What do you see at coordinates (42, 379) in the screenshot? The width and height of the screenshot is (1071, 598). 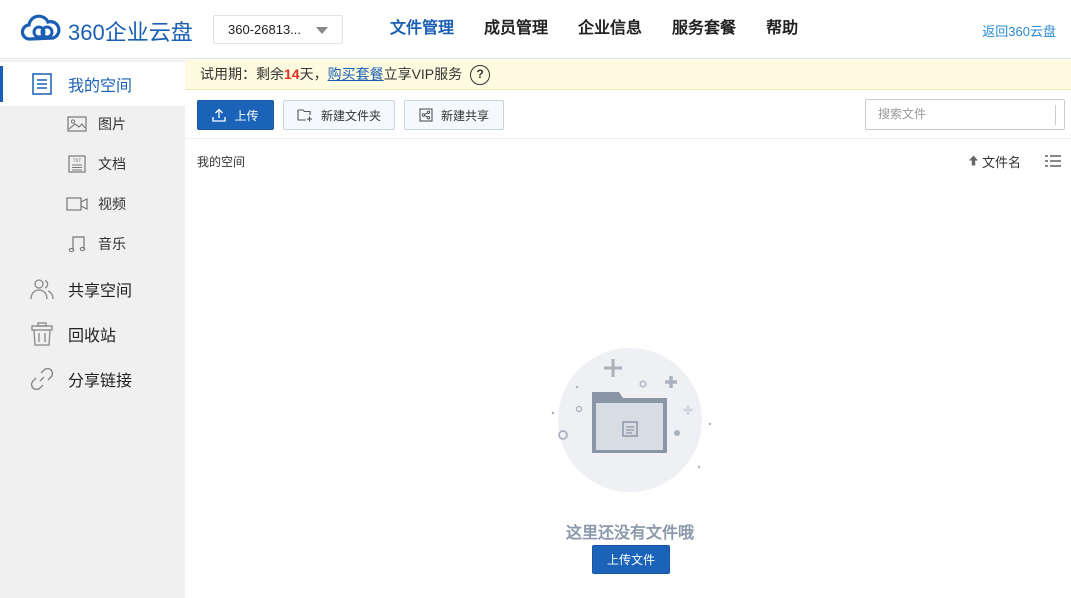 I see `link-icon` at bounding box center [42, 379].